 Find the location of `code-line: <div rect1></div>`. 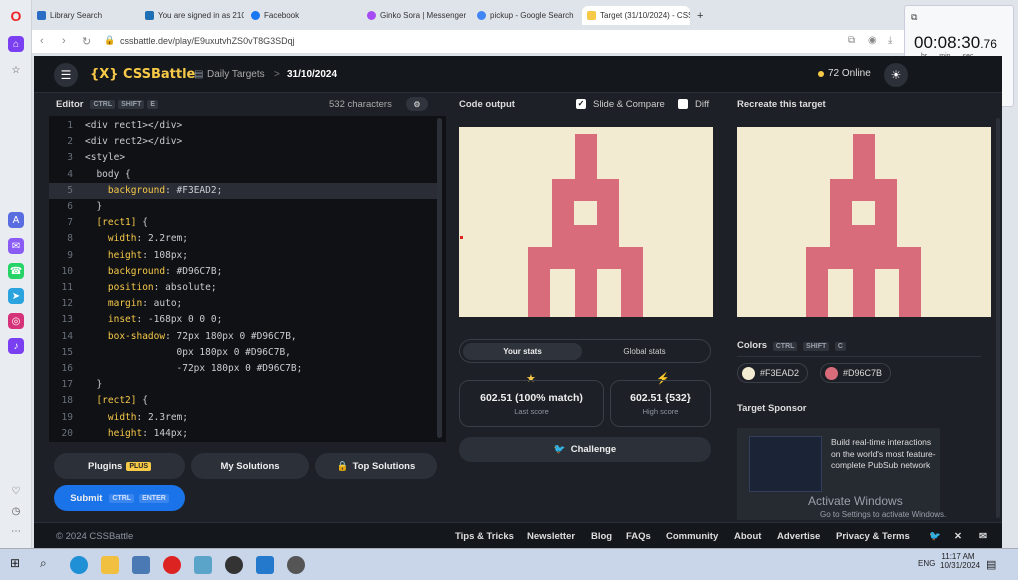

code-line: <div rect1></div> is located at coordinates (133, 125).